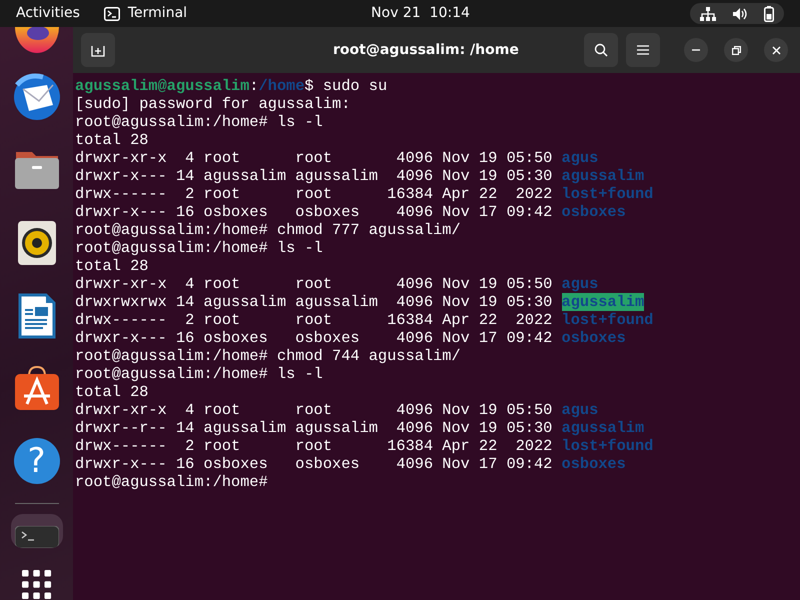 This screenshot has height=600, width=800. Describe the element at coordinates (37, 315) in the screenshot. I see `document-icon` at that location.